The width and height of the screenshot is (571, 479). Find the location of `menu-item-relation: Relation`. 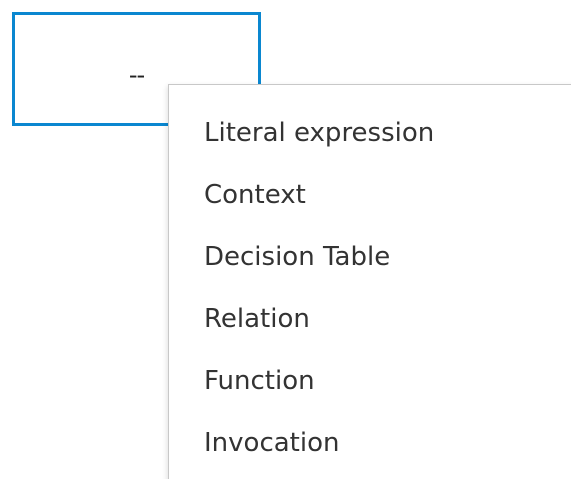

menu-item-relation: Relation is located at coordinates (370, 319).